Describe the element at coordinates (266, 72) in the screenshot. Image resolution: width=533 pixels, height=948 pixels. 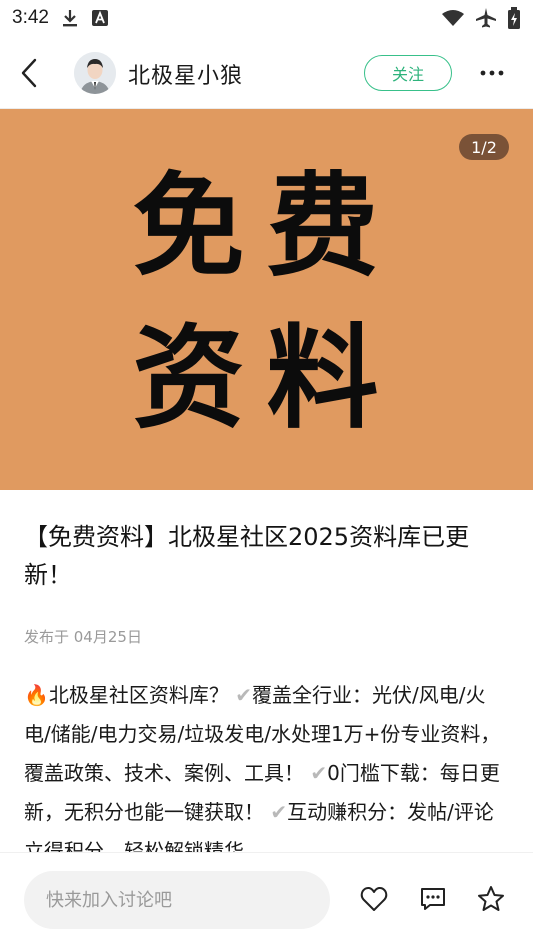
I see `post-header: 北极星小狼 关注` at that location.